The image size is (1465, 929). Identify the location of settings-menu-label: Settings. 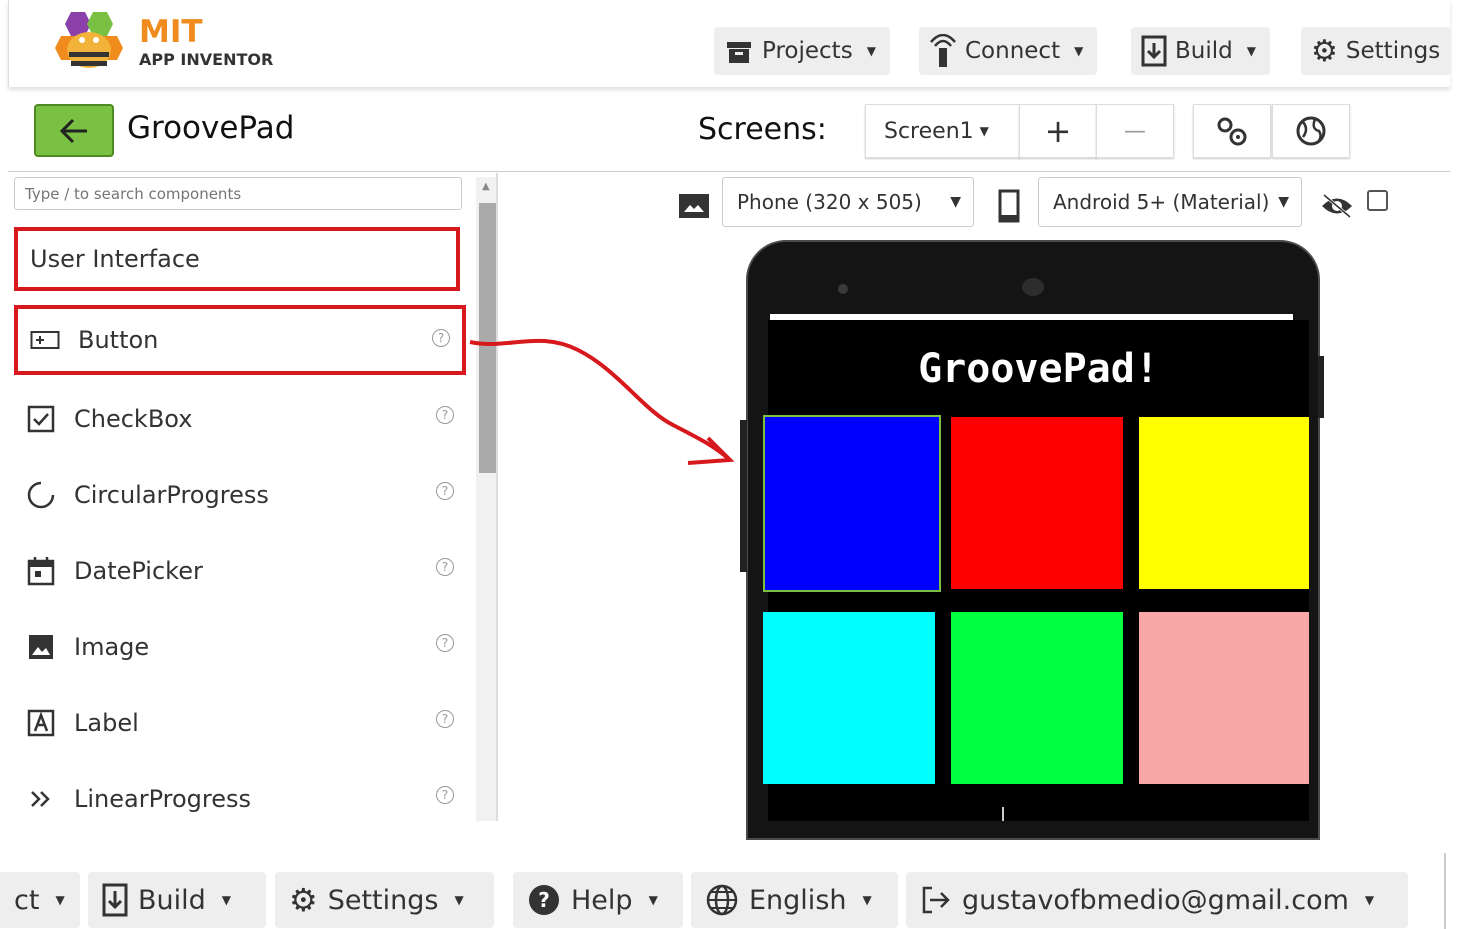
(1393, 51).